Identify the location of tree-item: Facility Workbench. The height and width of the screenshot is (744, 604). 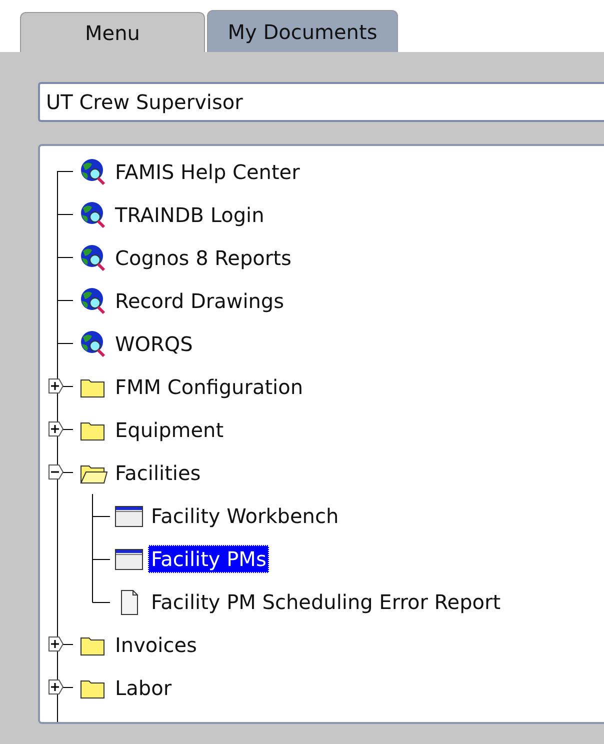
(245, 516).